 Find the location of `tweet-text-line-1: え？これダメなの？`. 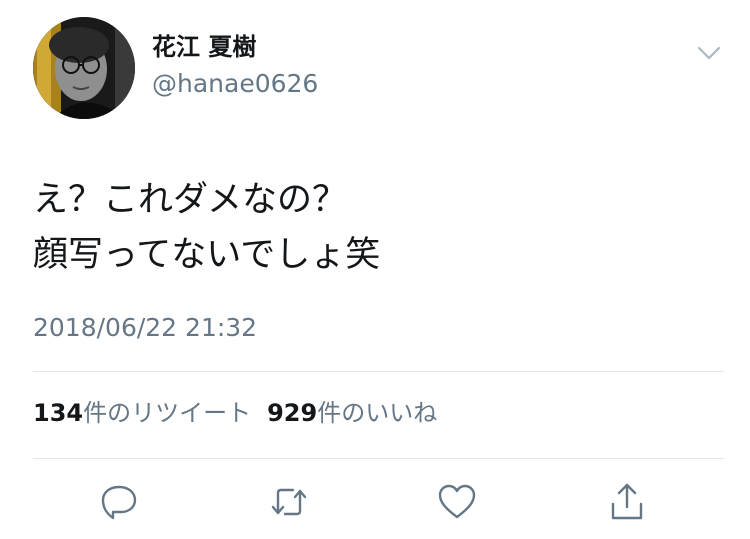

tweet-text-line-1: え？これダメなの？ is located at coordinates (190, 200).